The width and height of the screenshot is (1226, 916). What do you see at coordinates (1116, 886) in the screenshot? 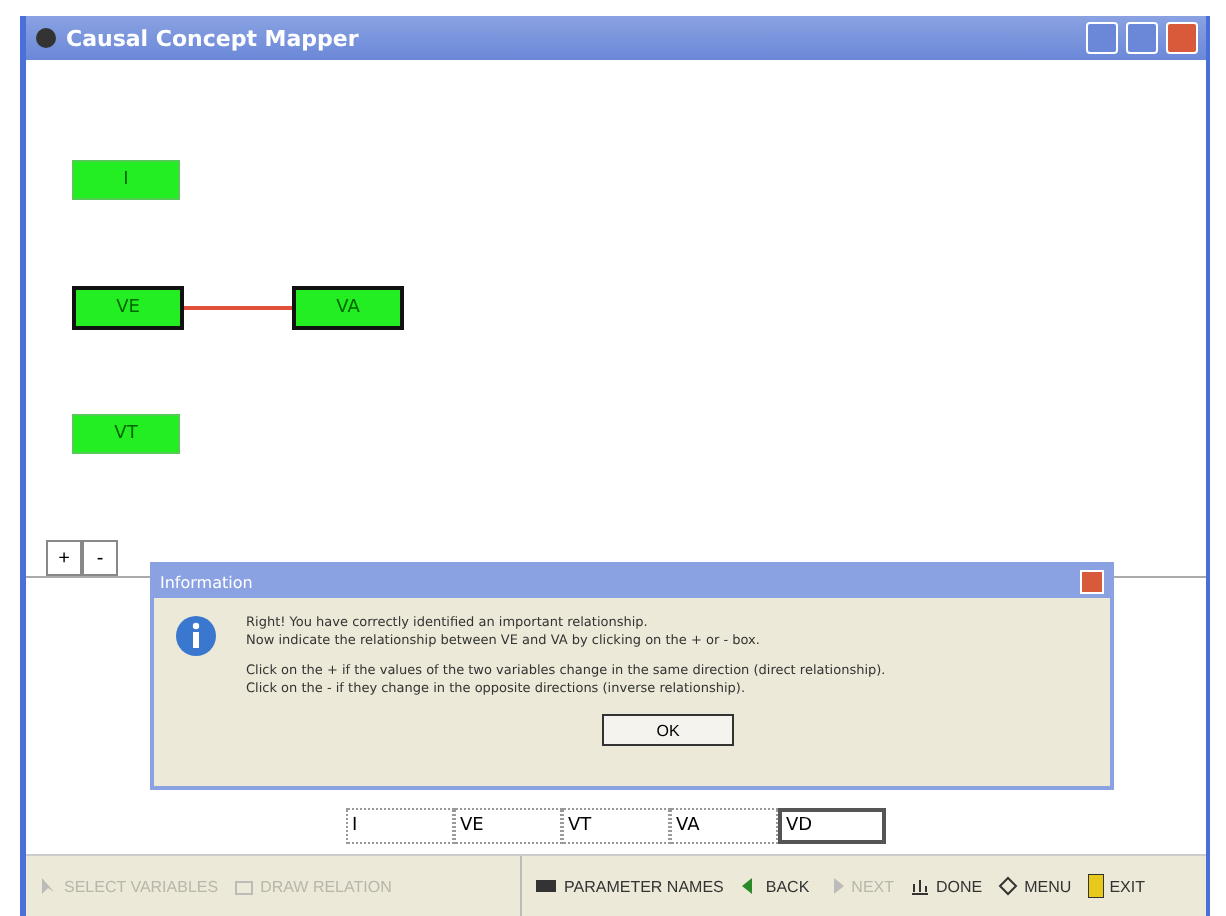
I see `toolbar-button: EXIT` at bounding box center [1116, 886].